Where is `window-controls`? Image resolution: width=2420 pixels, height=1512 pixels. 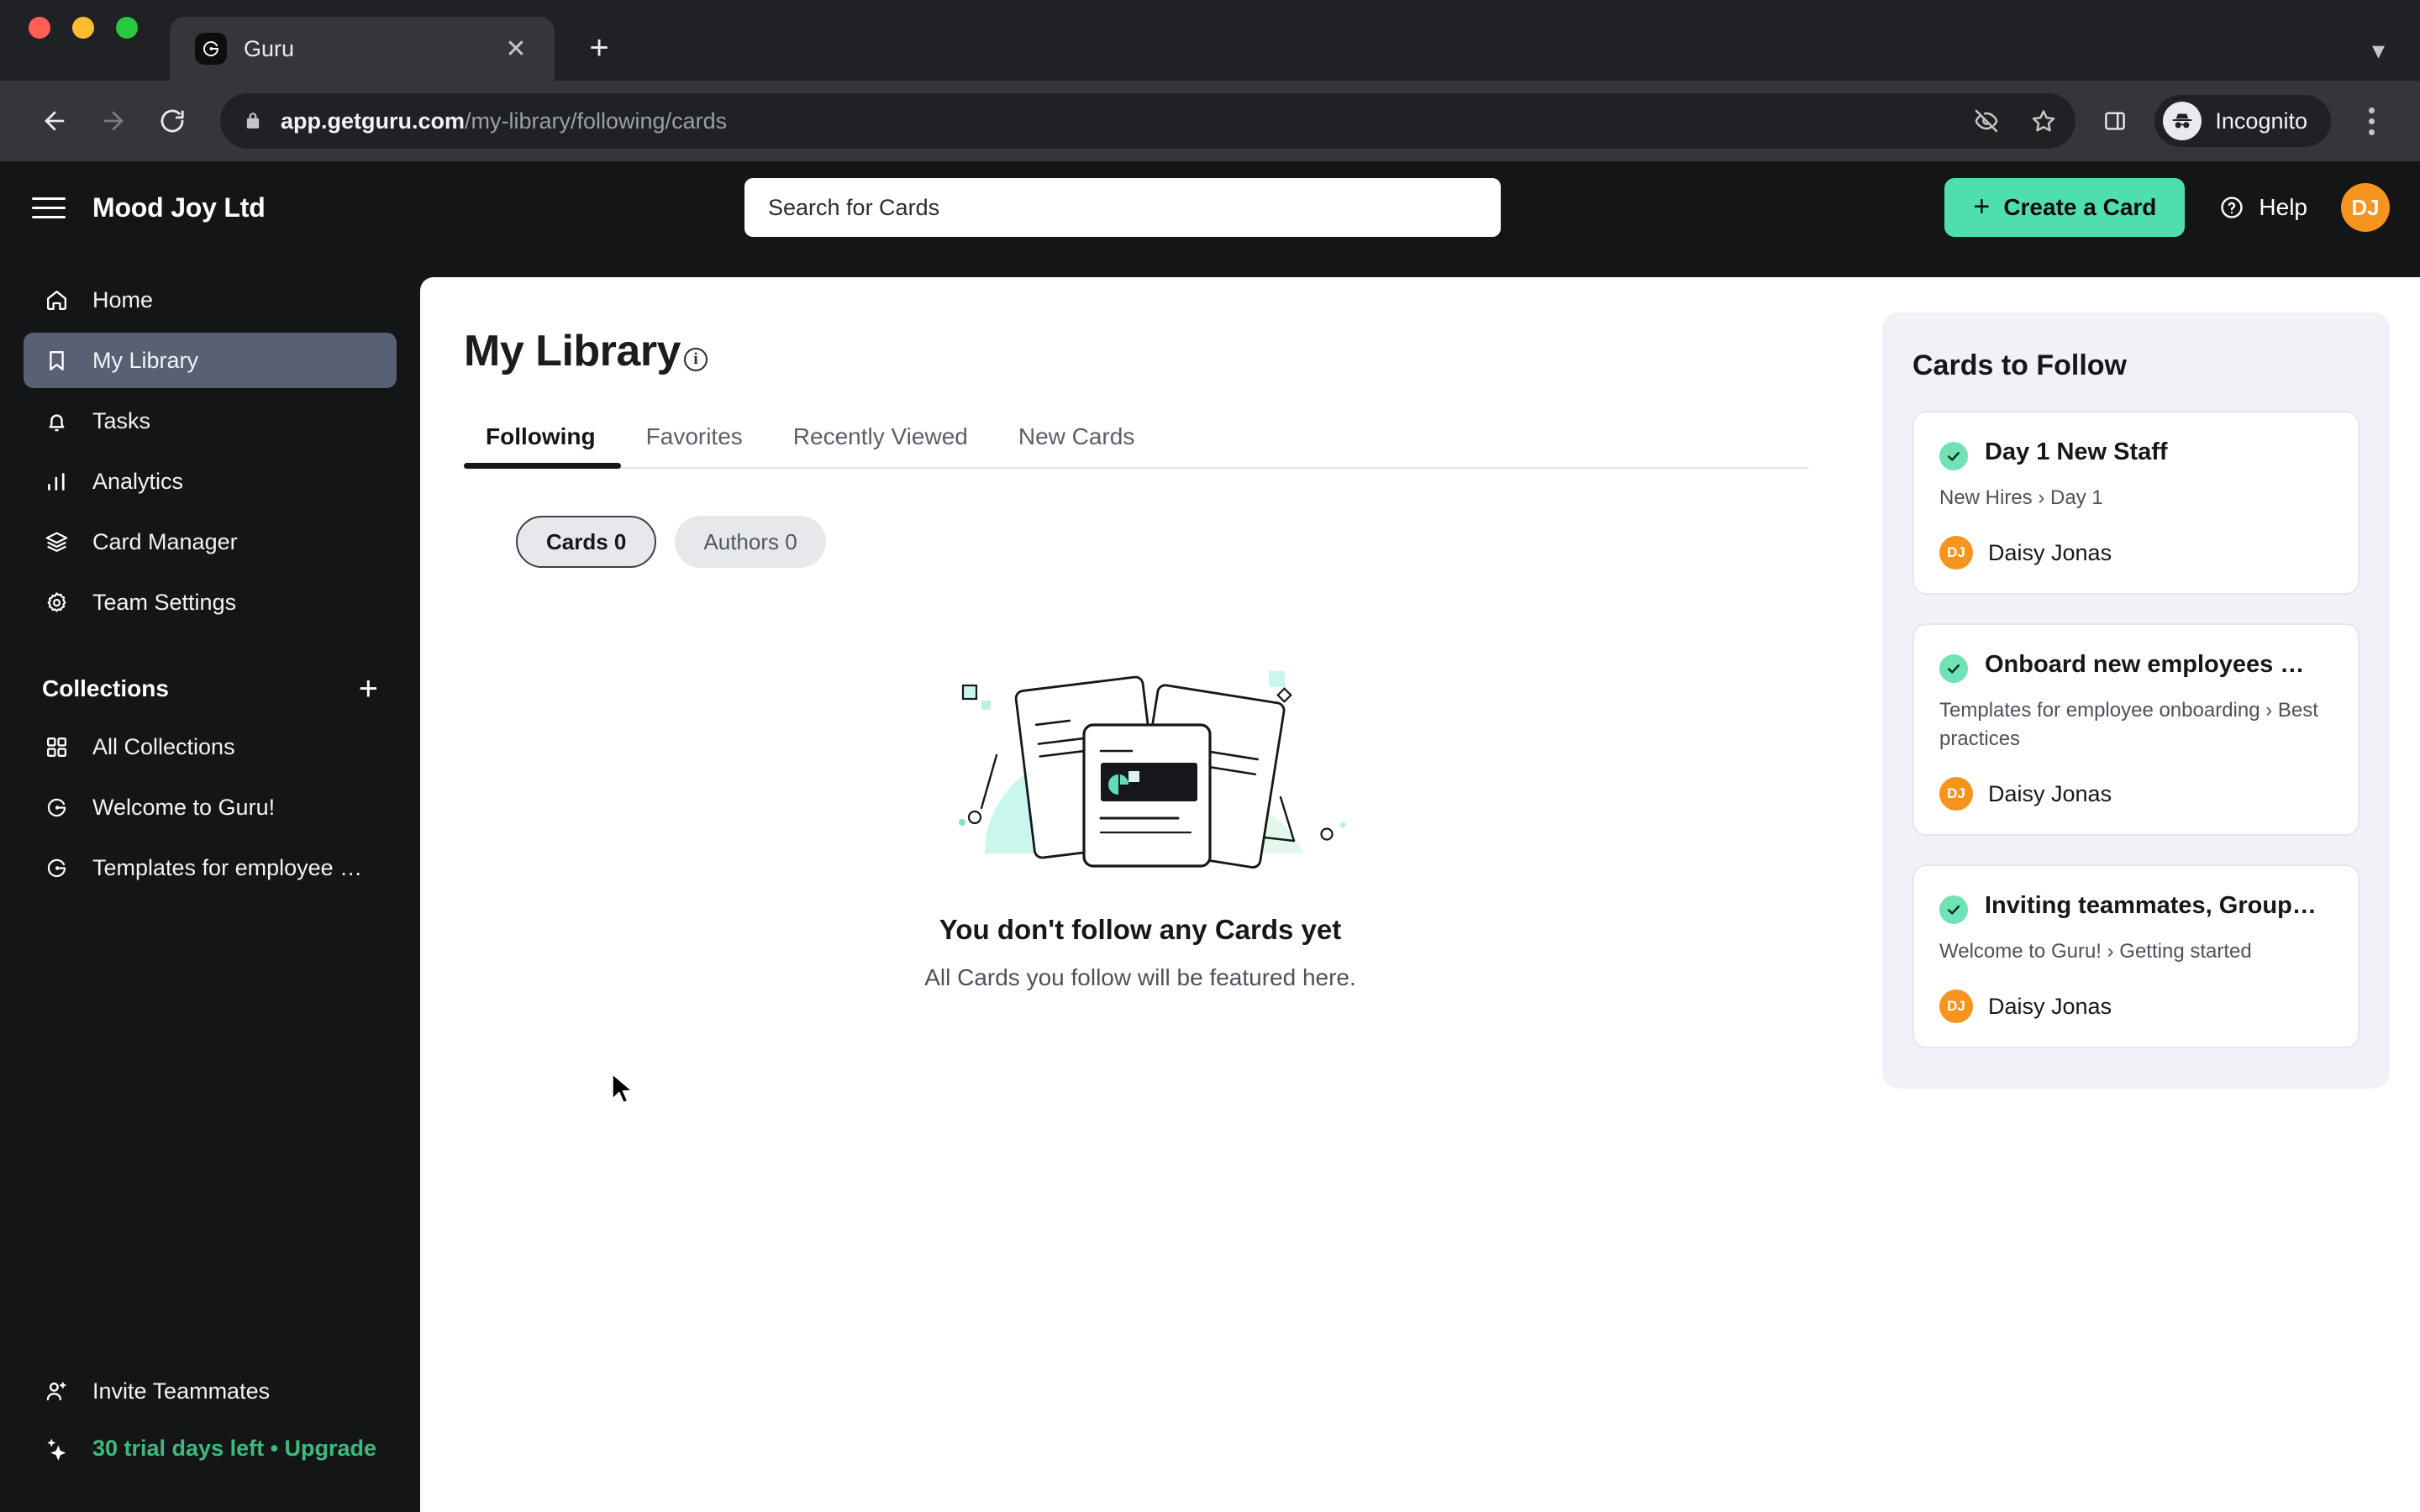
window-controls is located at coordinates (83, 40).